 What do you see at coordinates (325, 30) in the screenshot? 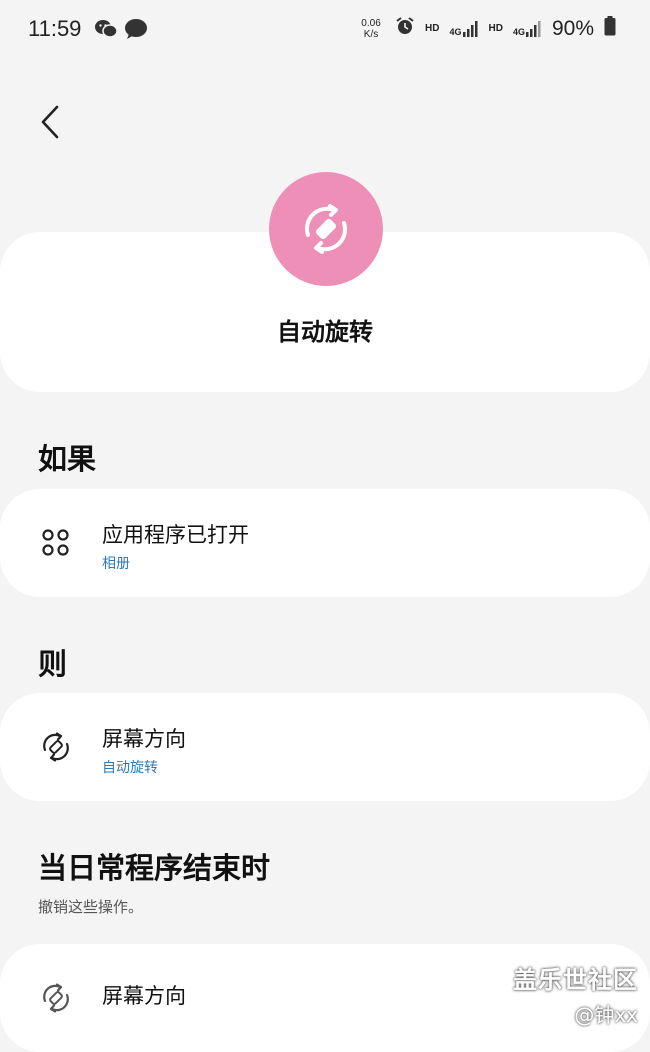
I see `status-bar: 11:59 0.06 K/s HD 4G HD 4G 90%` at bounding box center [325, 30].